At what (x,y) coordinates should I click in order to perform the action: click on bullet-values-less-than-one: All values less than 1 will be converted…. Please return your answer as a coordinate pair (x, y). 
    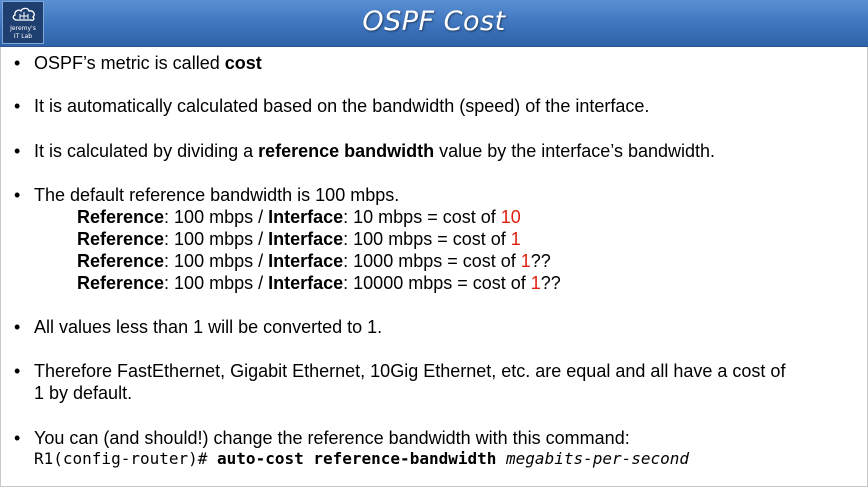
    Looking at the image, I should click on (208, 327).